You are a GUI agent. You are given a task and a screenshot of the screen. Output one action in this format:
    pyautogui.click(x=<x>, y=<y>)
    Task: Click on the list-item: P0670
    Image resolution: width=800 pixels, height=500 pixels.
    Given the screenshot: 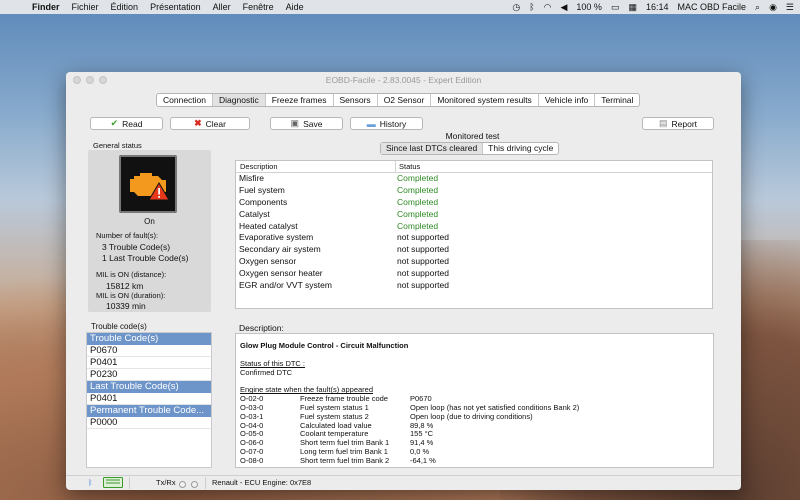 What is the action you would take?
    pyautogui.click(x=149, y=351)
    